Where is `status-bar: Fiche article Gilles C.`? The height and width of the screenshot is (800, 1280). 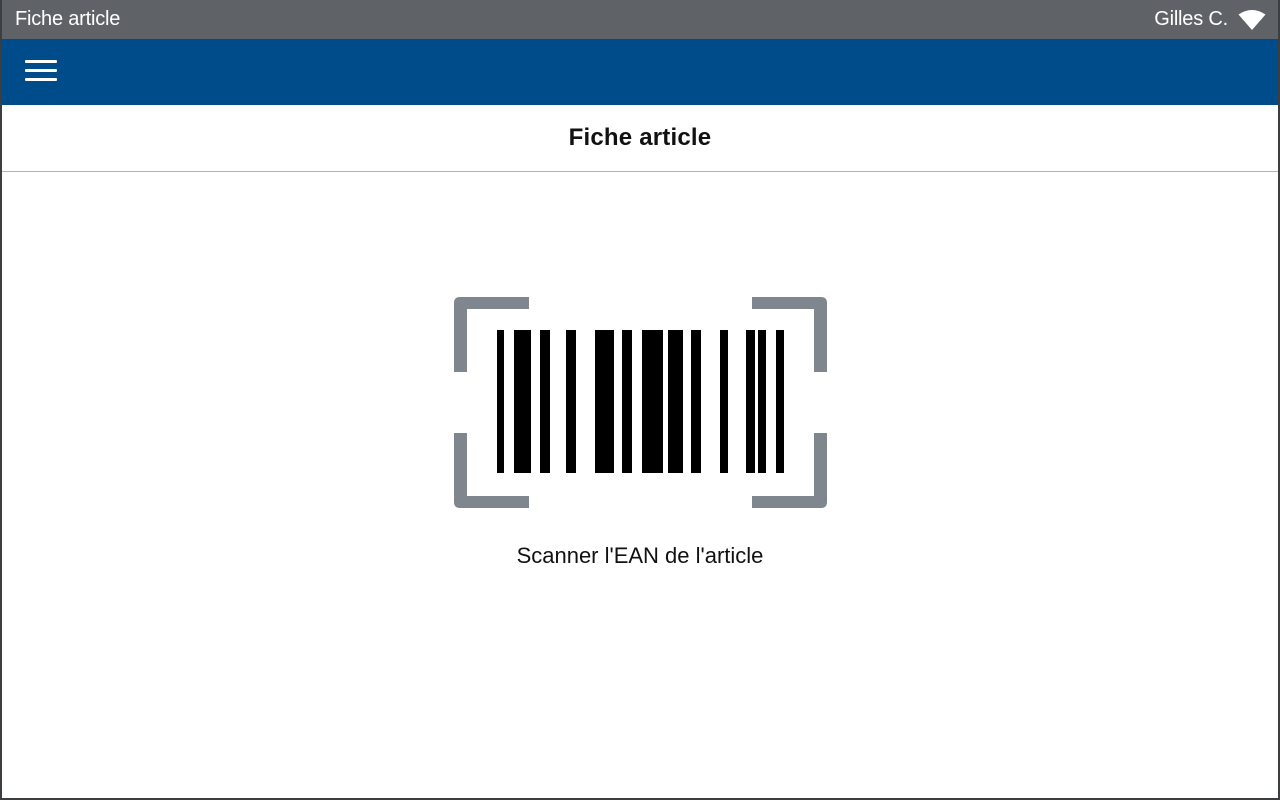
status-bar: Fiche article Gilles C. is located at coordinates (640, 19).